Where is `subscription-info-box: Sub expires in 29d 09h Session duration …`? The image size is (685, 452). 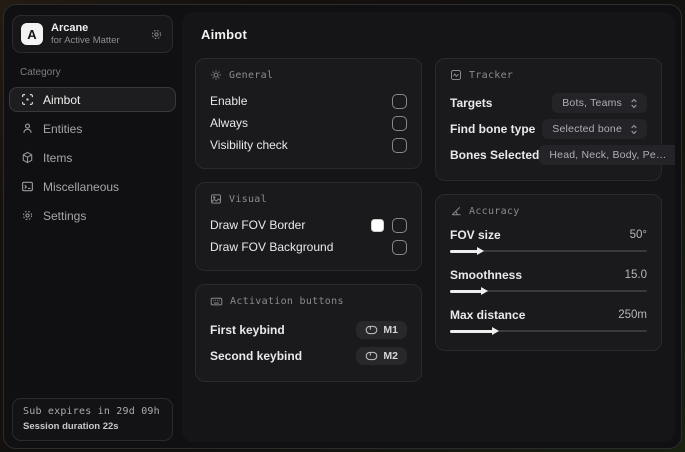
subscription-info-box: Sub expires in 29d 09h Session duration … is located at coordinates (92, 419).